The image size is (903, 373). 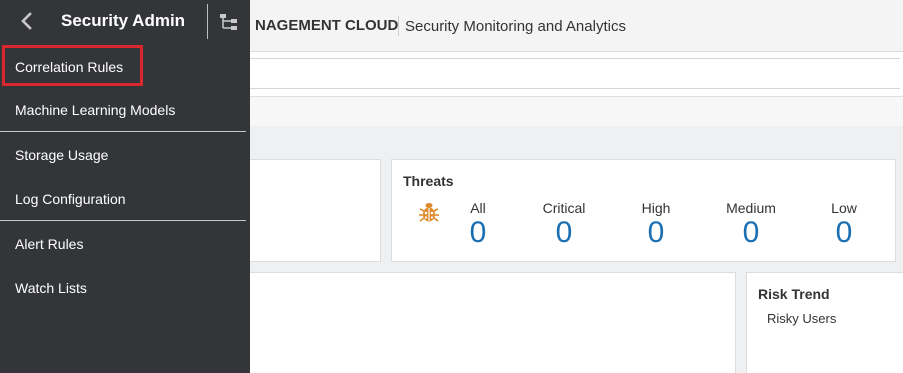 I want to click on drawer-title: Security Admin, so click(x=123, y=20).